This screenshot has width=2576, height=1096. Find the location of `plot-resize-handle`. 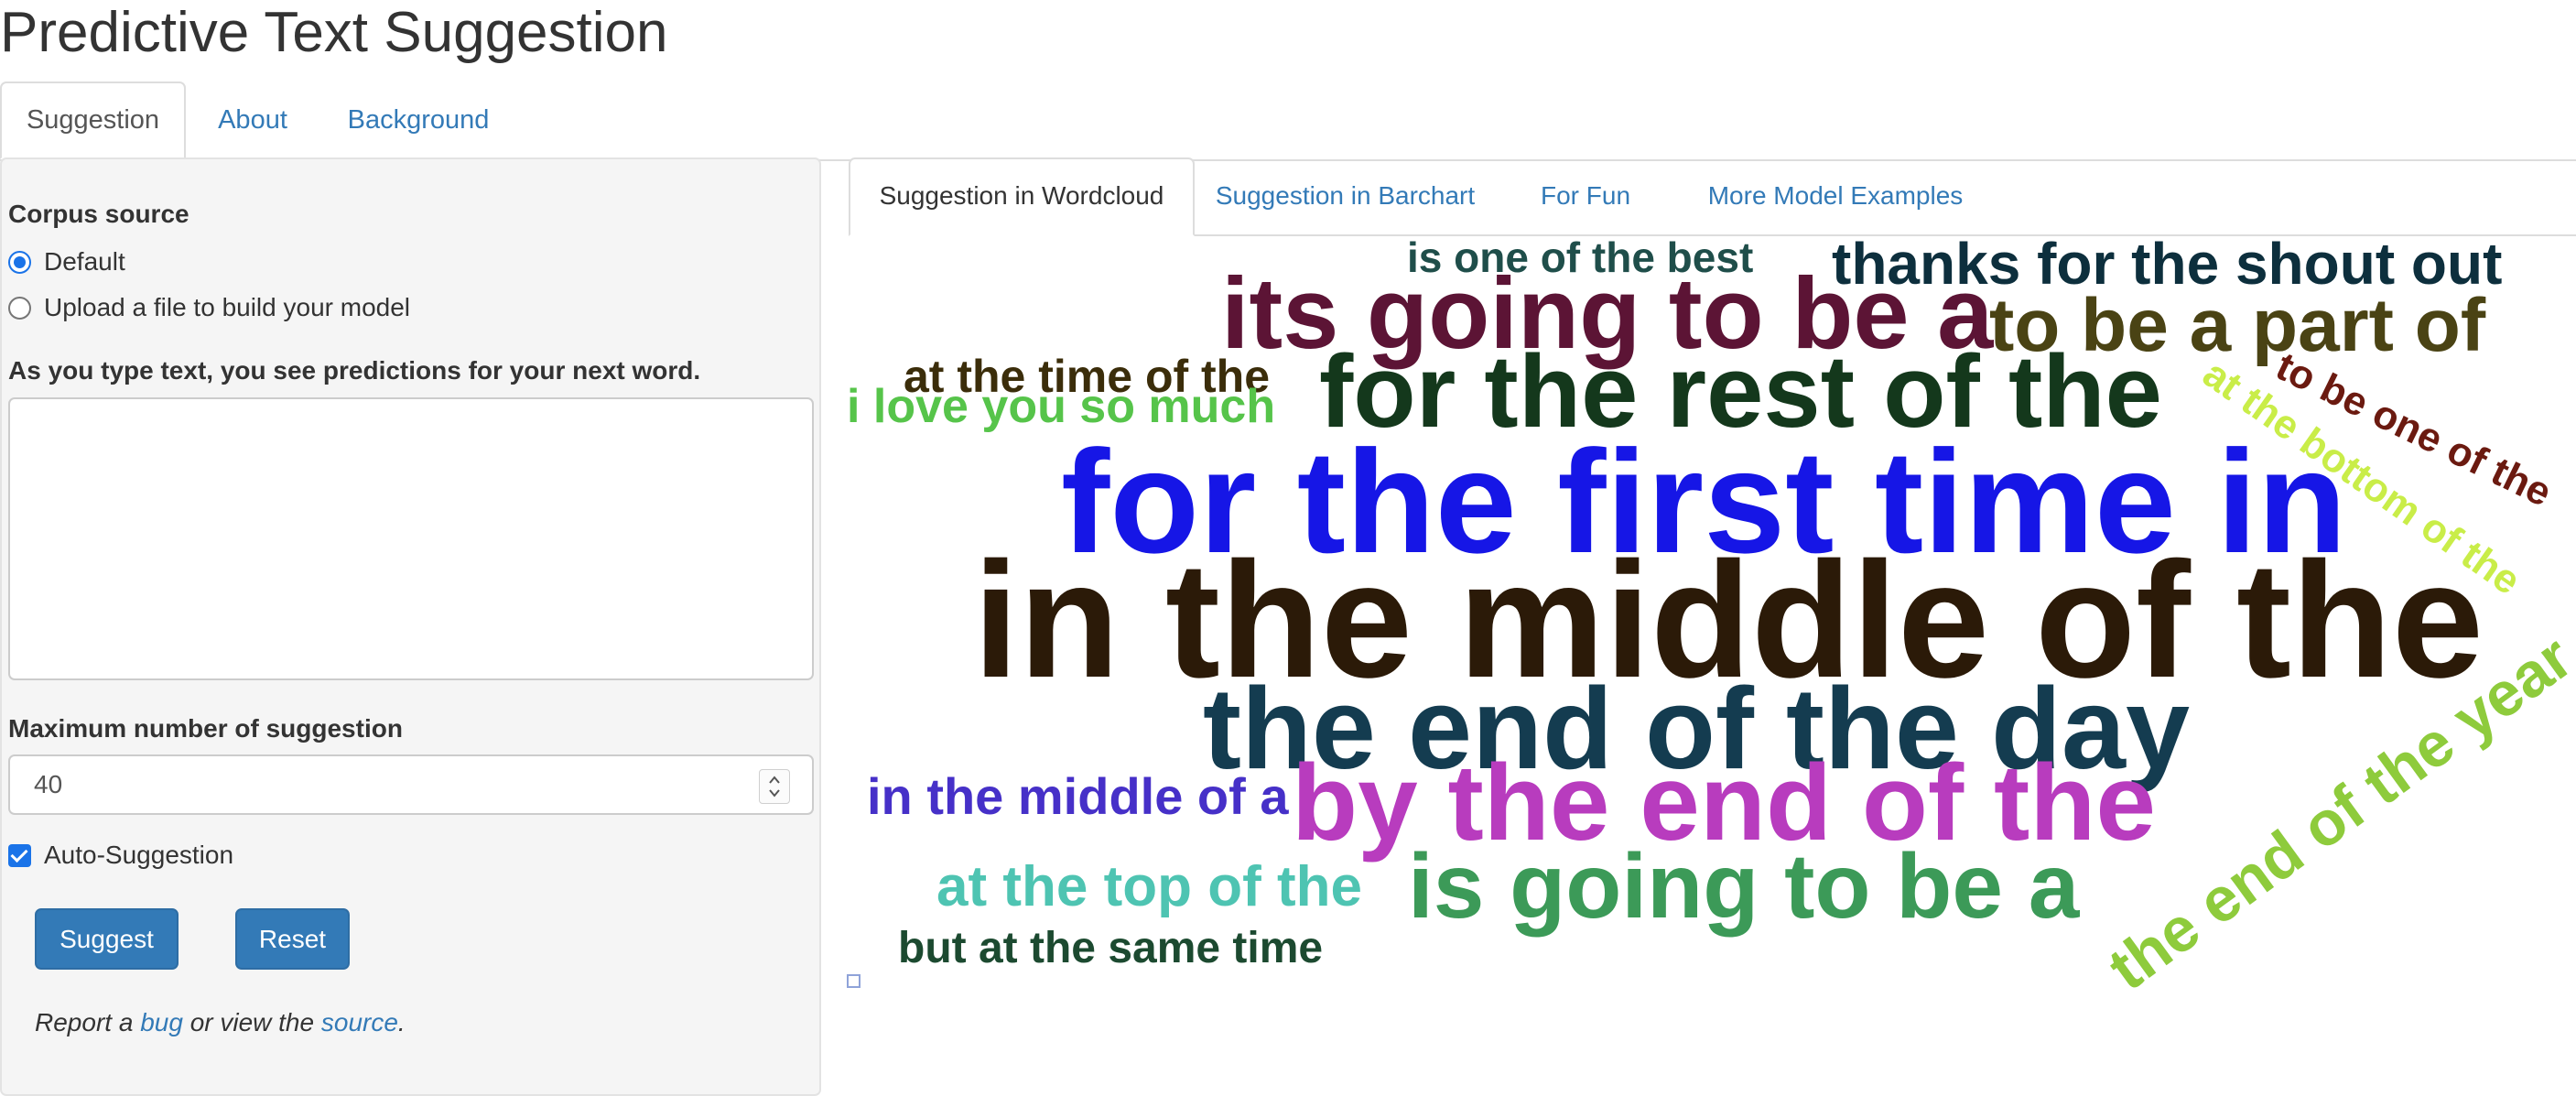

plot-resize-handle is located at coordinates (854, 981).